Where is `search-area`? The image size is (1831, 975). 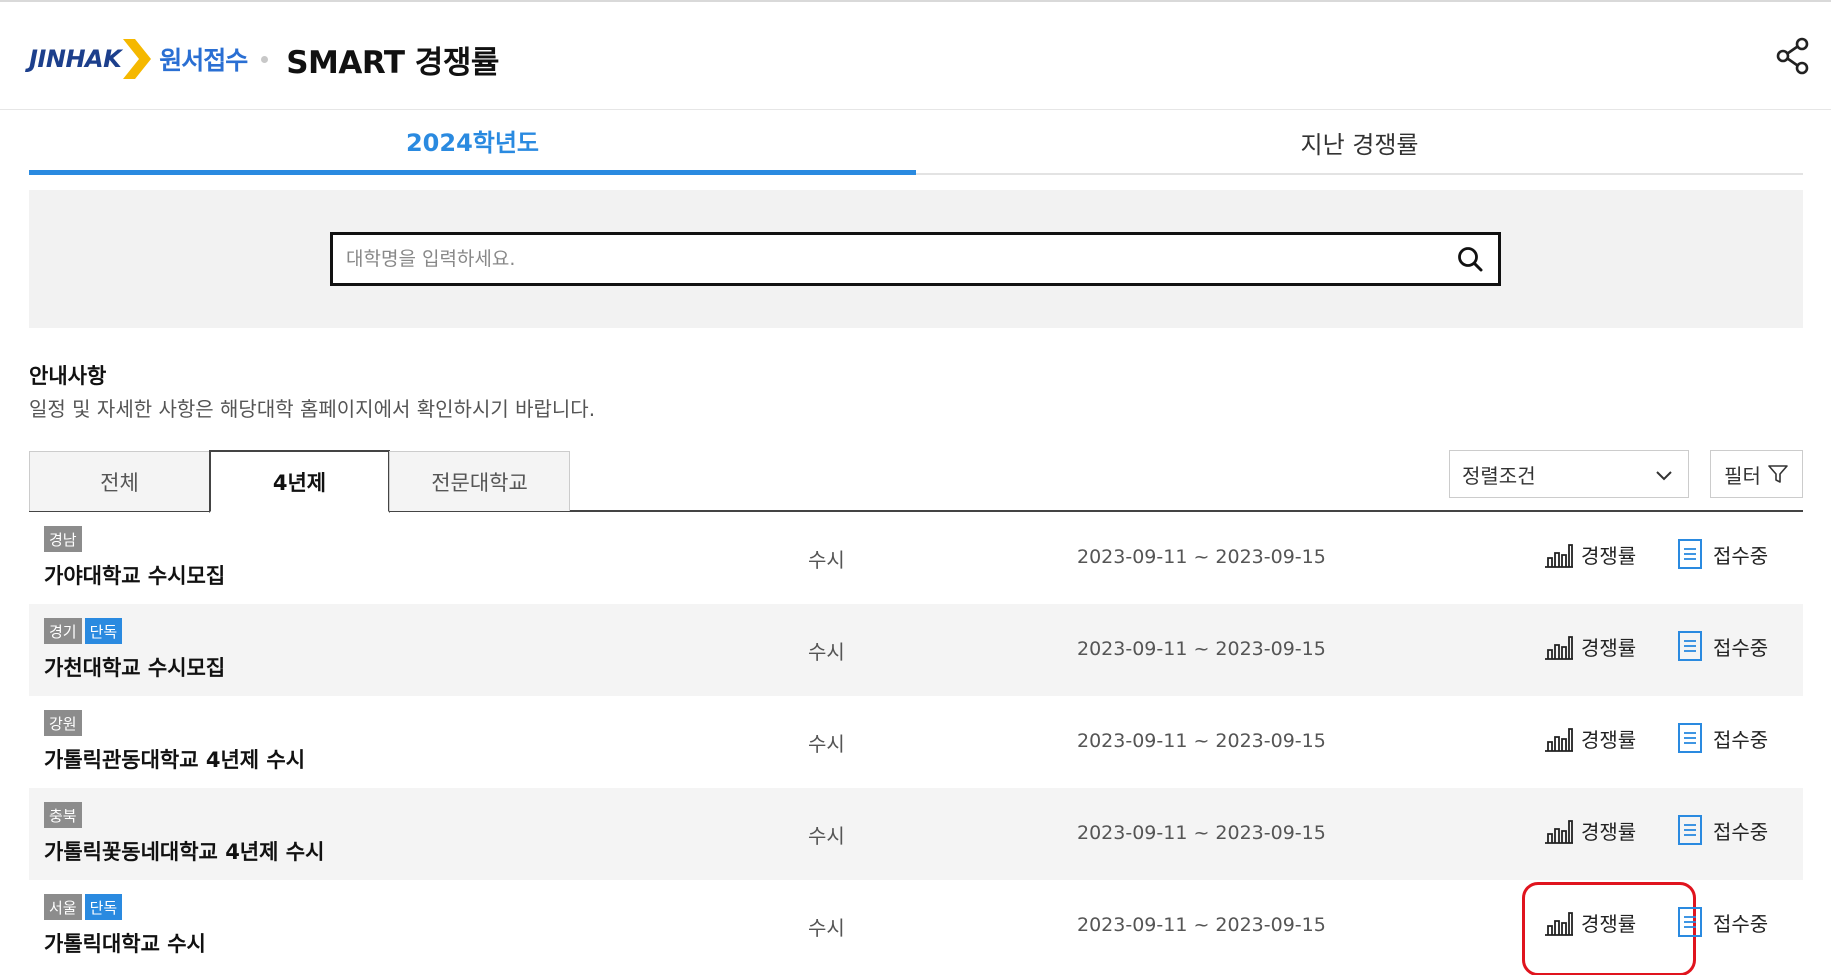 search-area is located at coordinates (916, 259).